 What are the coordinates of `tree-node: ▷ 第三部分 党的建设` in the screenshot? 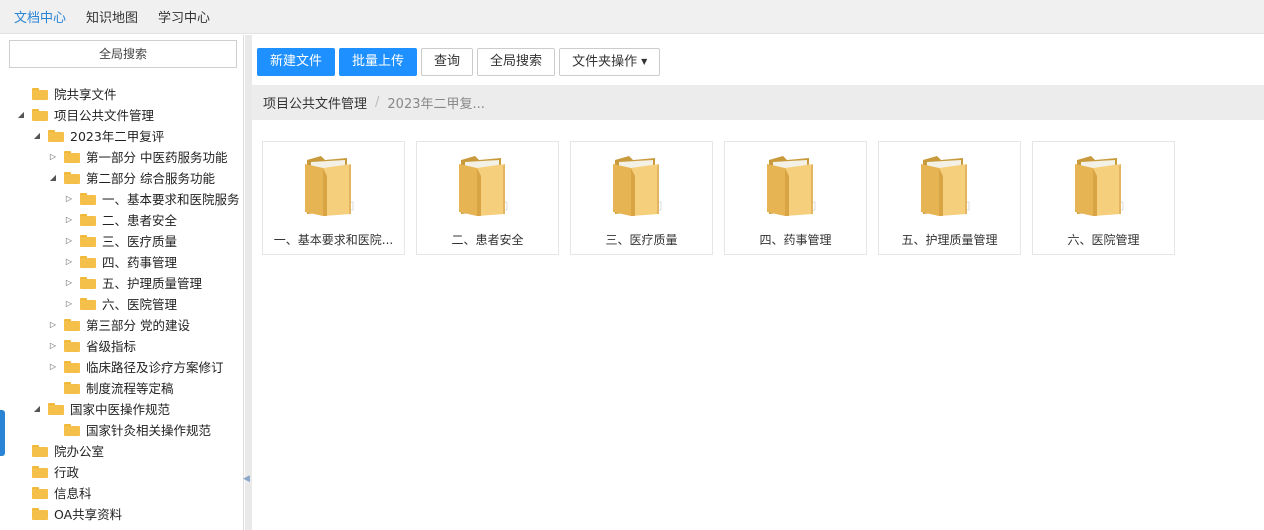 It's located at (119, 324).